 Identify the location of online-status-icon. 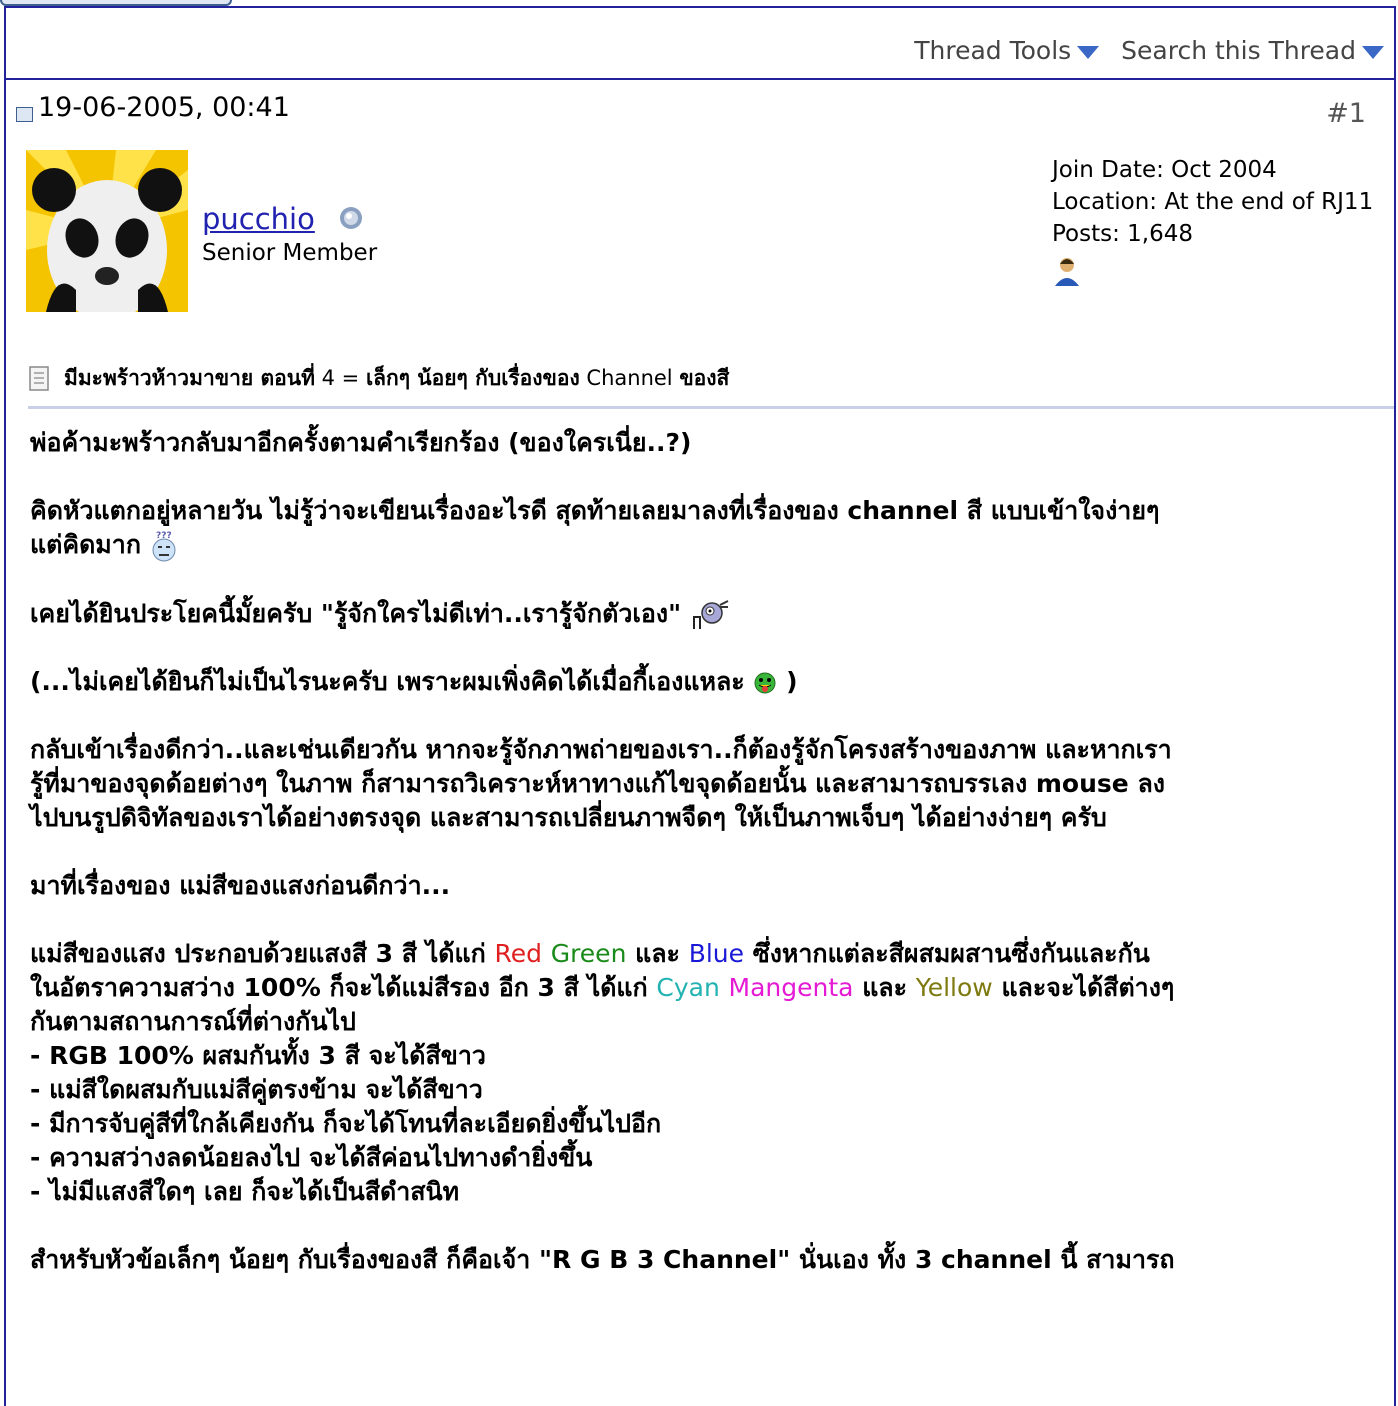
(351, 218).